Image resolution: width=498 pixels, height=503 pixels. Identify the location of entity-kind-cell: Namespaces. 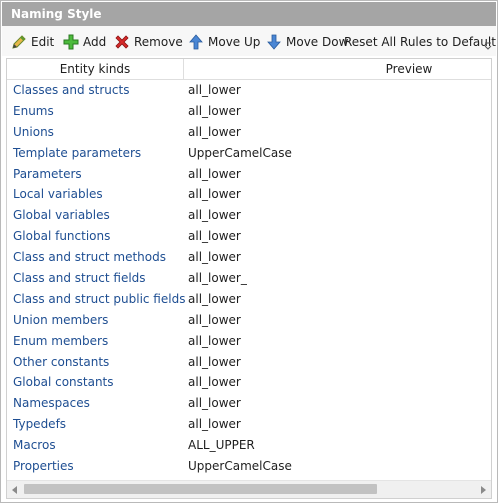
(51, 403).